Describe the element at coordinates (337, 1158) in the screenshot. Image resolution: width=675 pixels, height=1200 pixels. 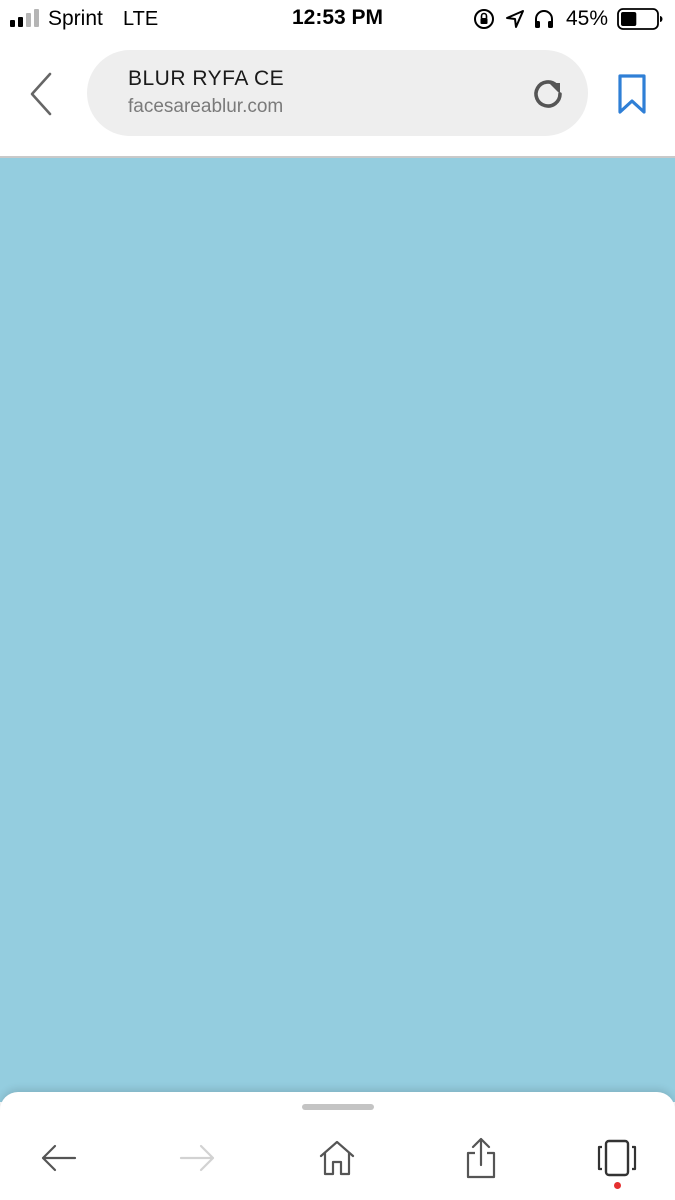
I see `home-icon` at that location.